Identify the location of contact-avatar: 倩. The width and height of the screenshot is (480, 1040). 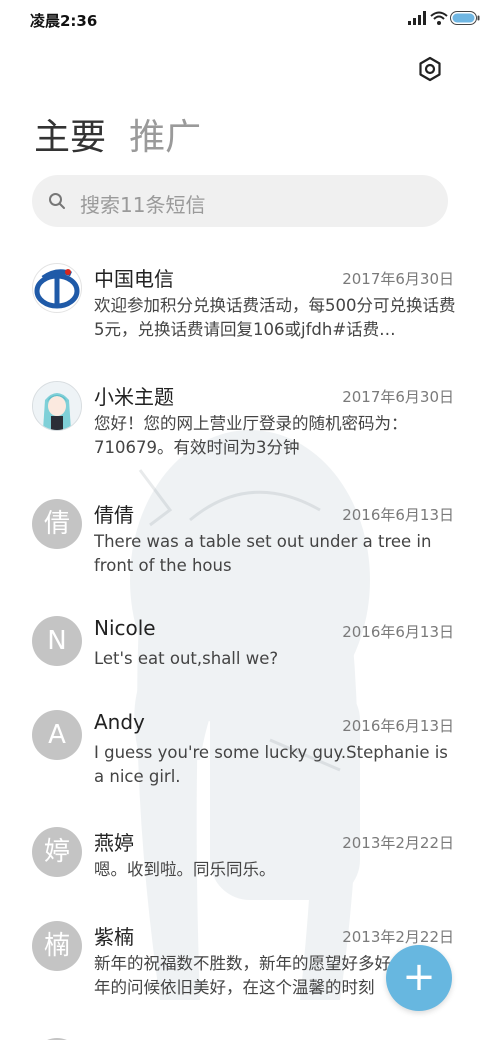
(57, 524).